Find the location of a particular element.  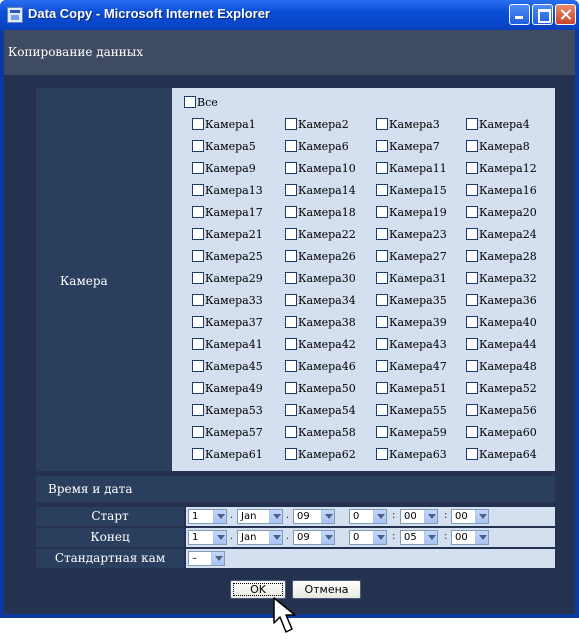

camera-checkbox: Камера58 is located at coordinates (320, 433).